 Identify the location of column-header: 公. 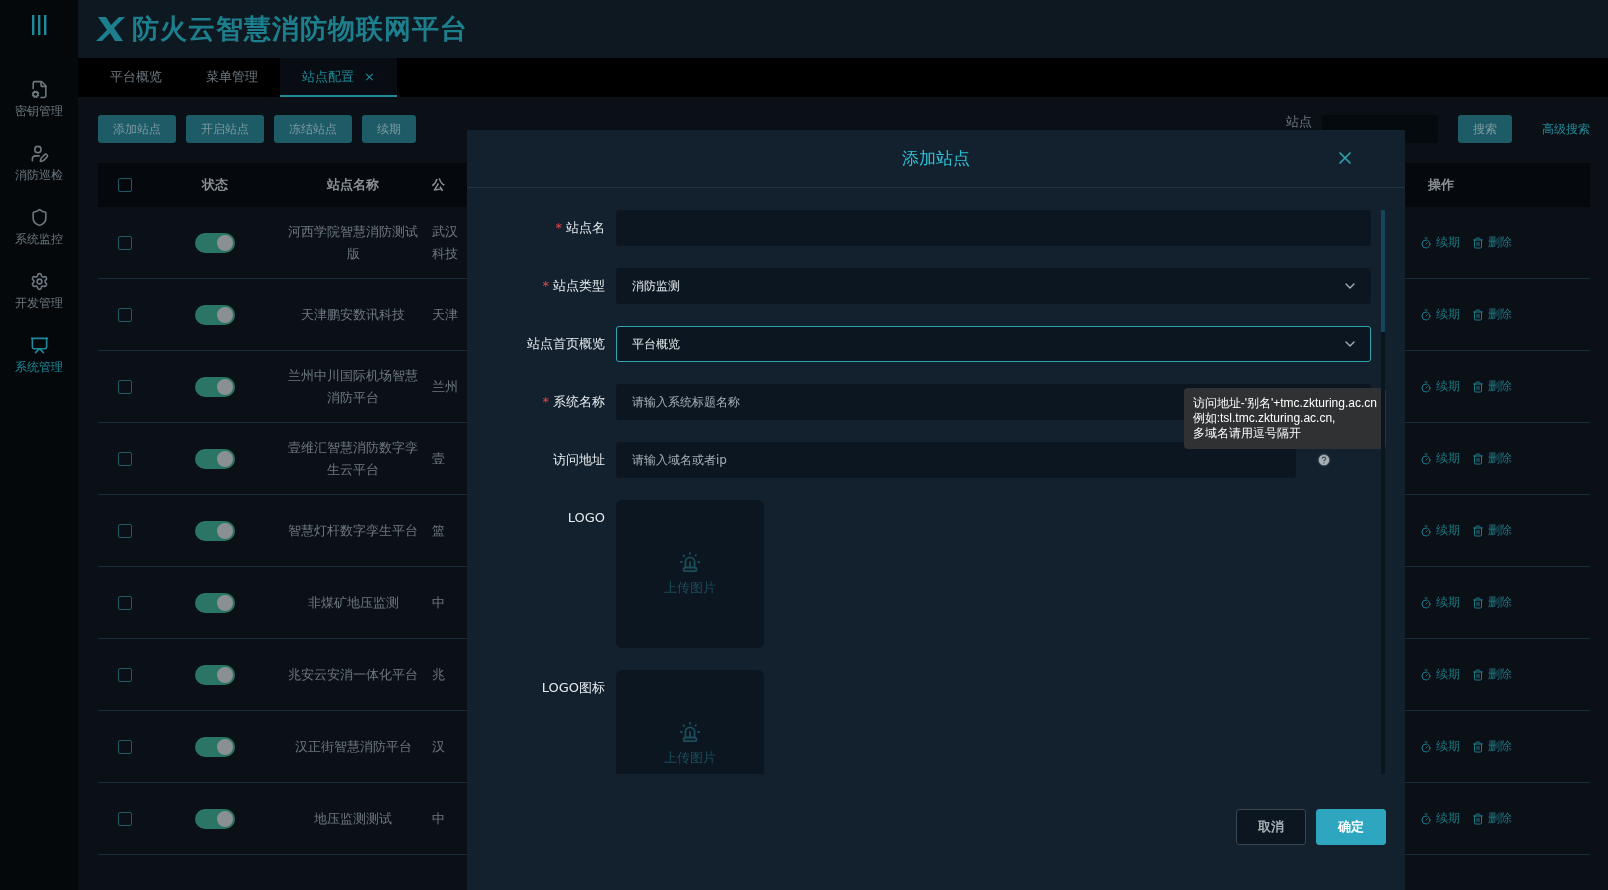
(438, 185).